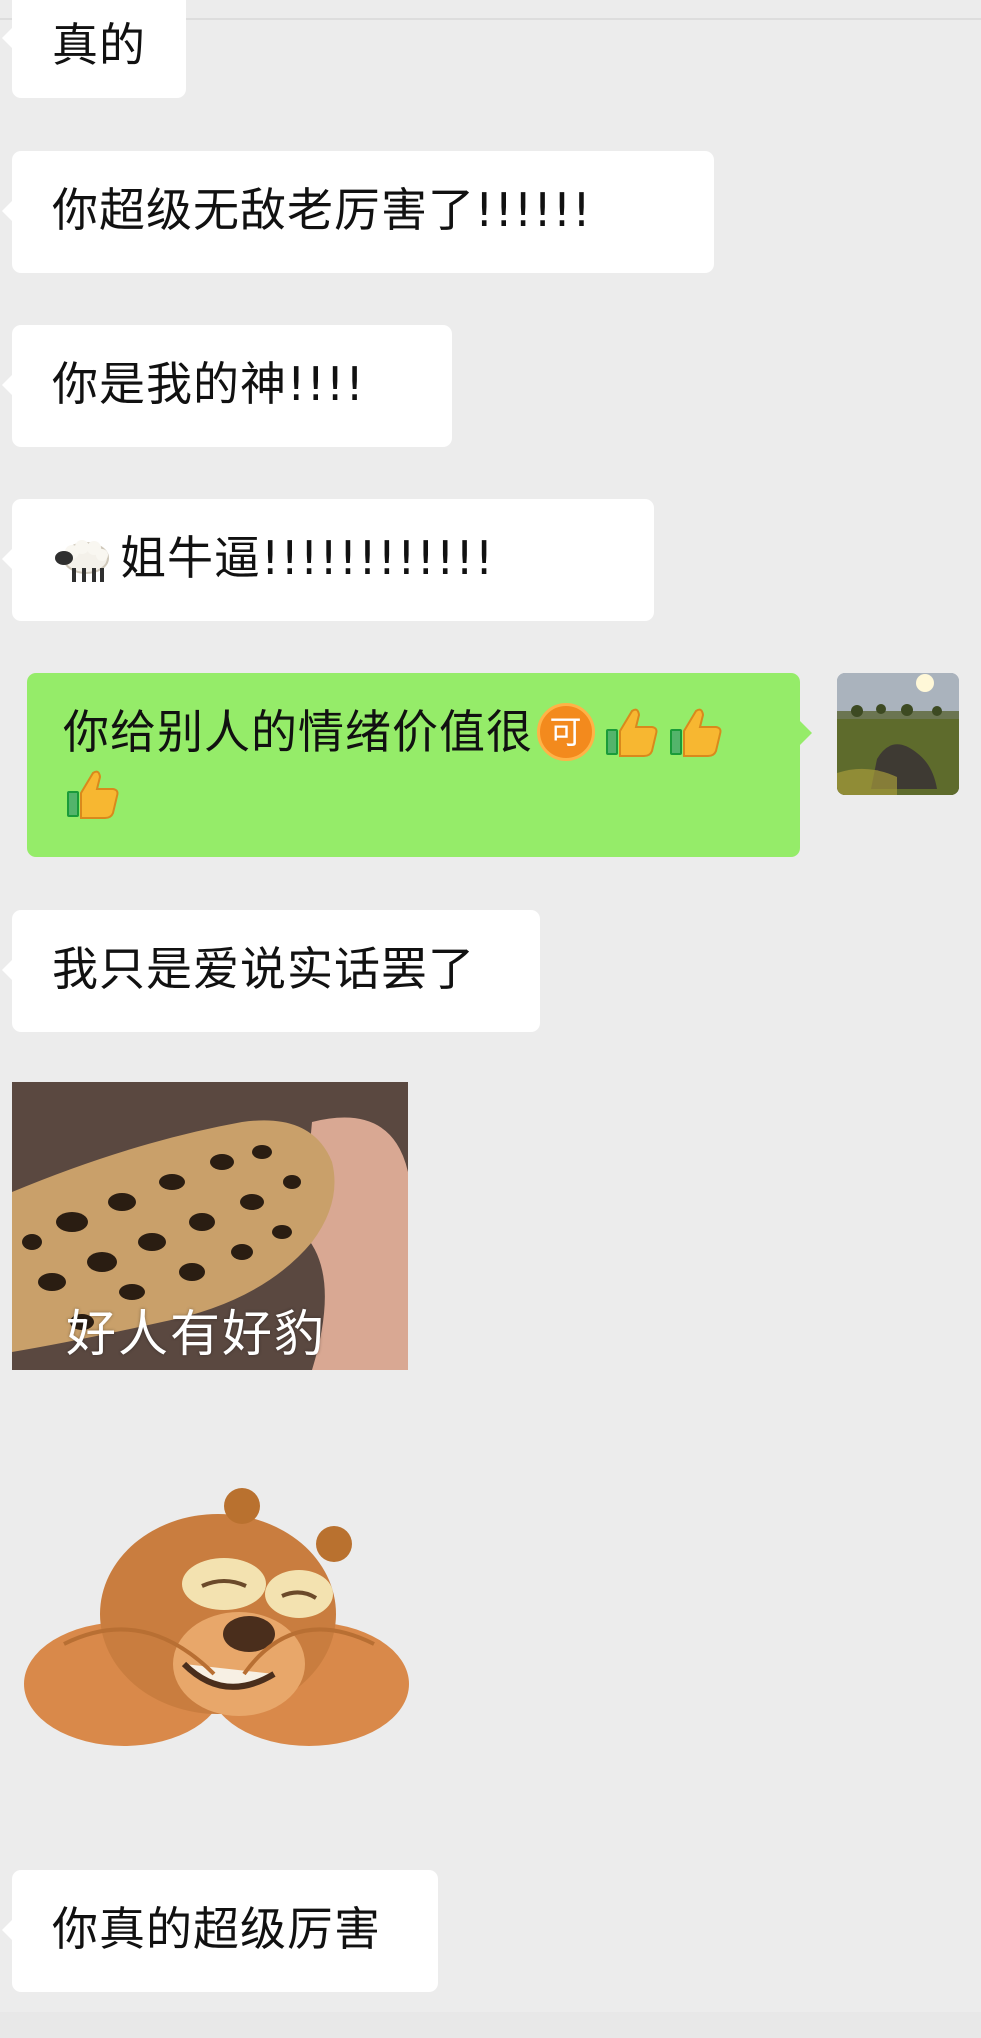  Describe the element at coordinates (898, 734) in the screenshot. I see `self-avatar` at that location.